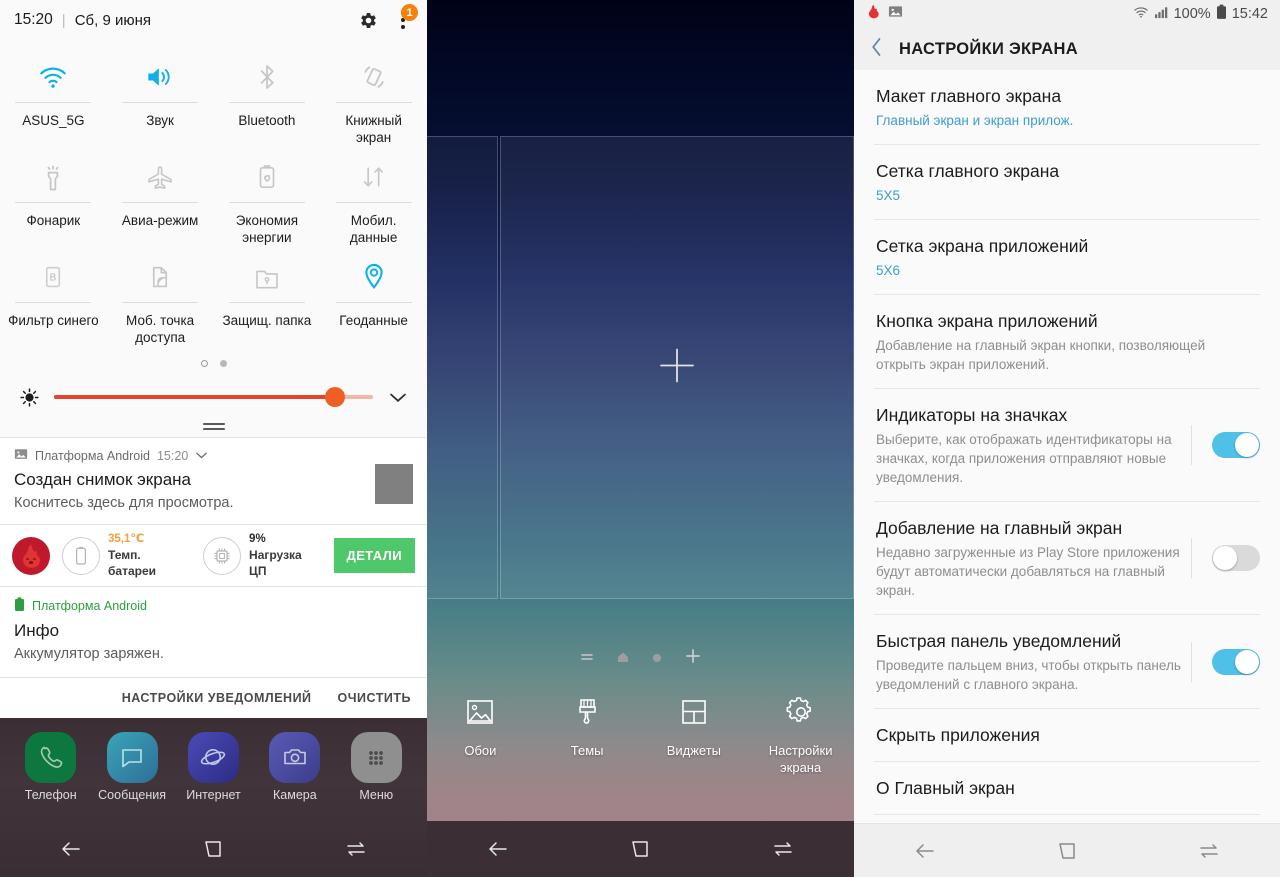 This screenshot has height=877, width=1280. Describe the element at coordinates (223, 363) in the screenshot. I see `page-dot-active` at that location.